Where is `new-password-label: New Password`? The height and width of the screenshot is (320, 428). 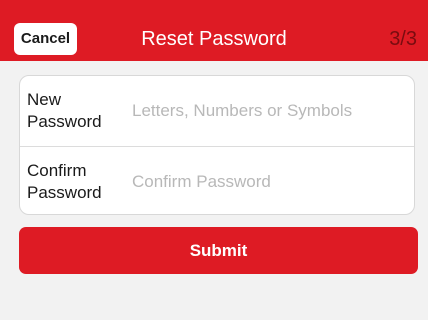 new-password-label: New Password is located at coordinates (64, 110).